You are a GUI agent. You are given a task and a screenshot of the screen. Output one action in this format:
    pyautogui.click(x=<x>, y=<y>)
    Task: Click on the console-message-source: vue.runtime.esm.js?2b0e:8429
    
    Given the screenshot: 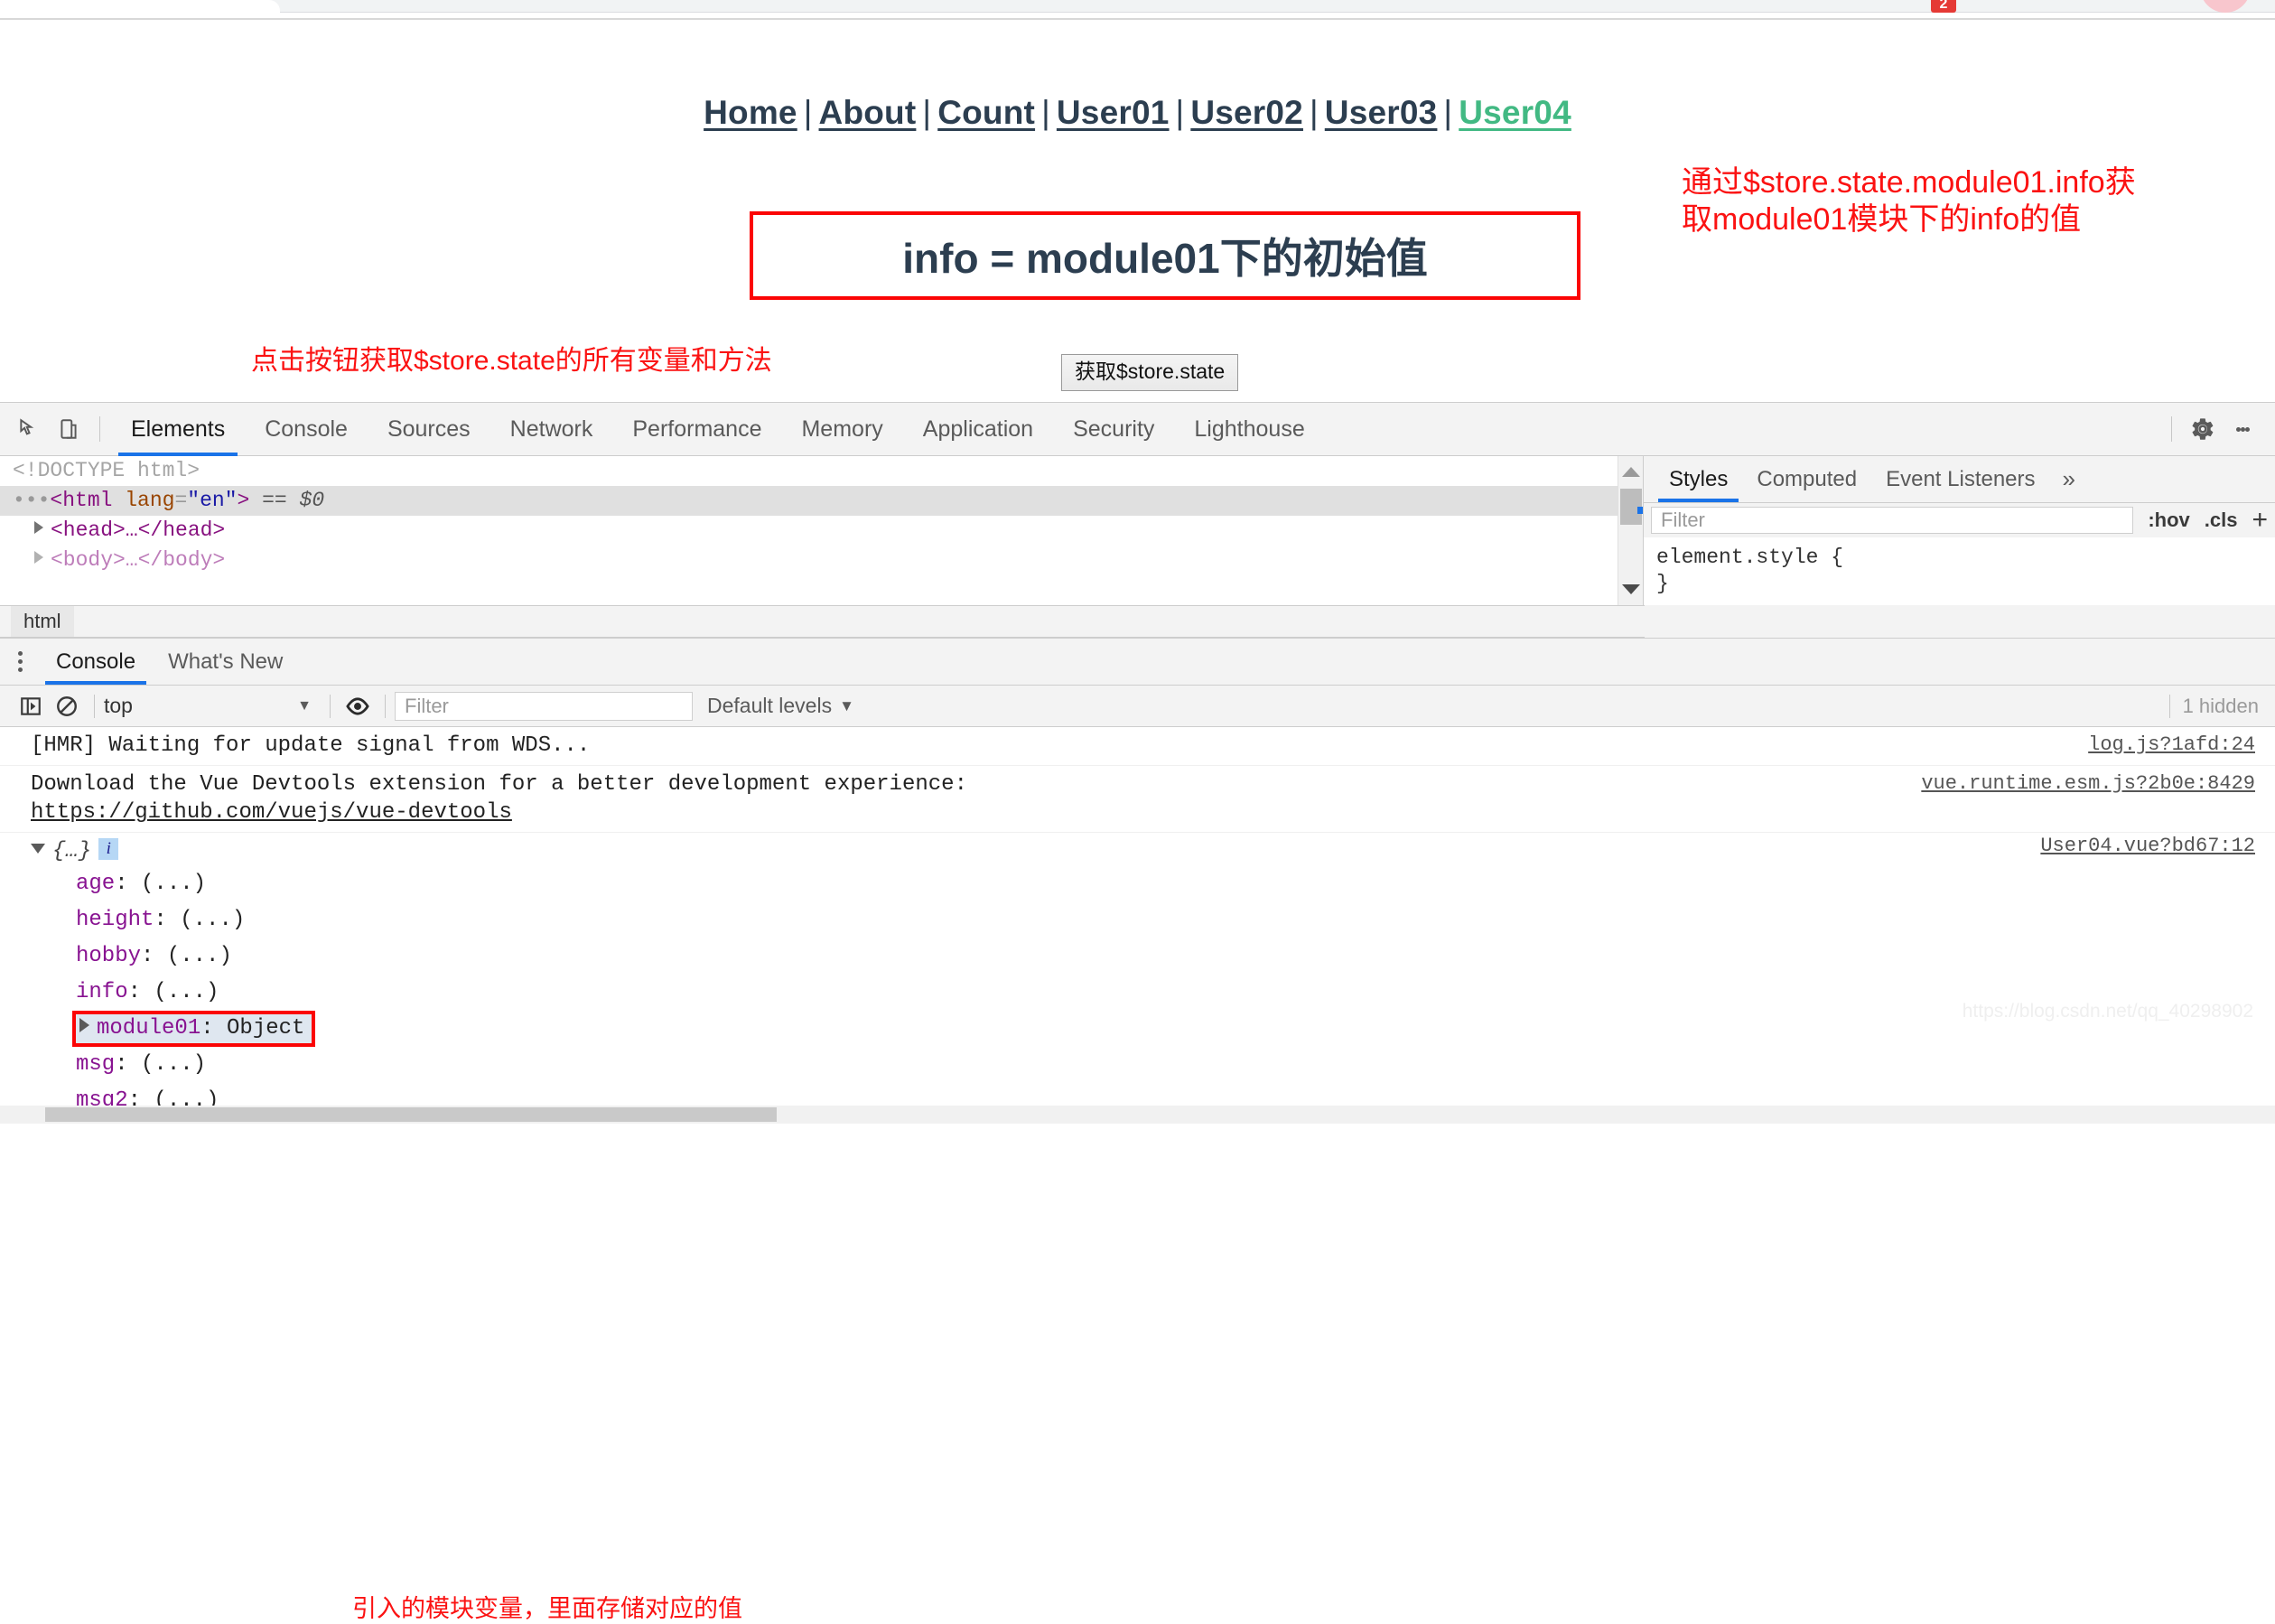 What is the action you would take?
    pyautogui.click(x=2088, y=784)
    